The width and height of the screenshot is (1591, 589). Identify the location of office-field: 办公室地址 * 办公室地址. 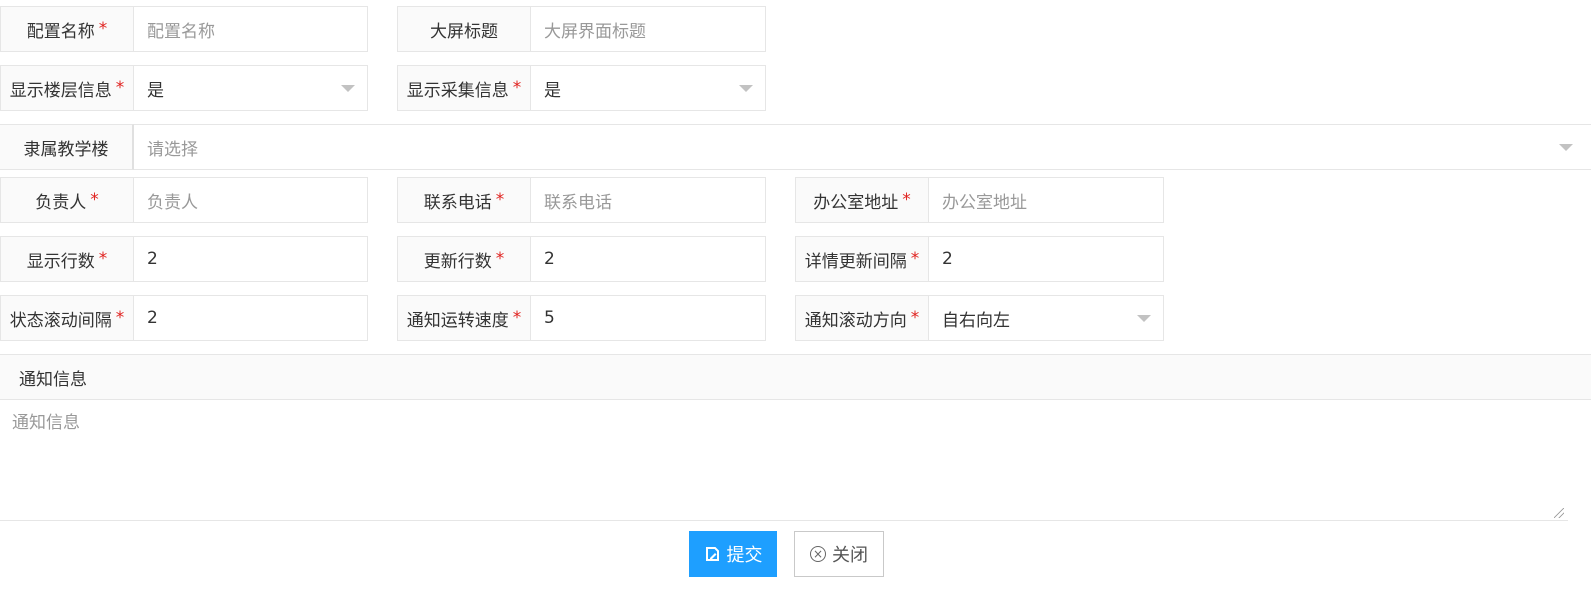
(979, 200).